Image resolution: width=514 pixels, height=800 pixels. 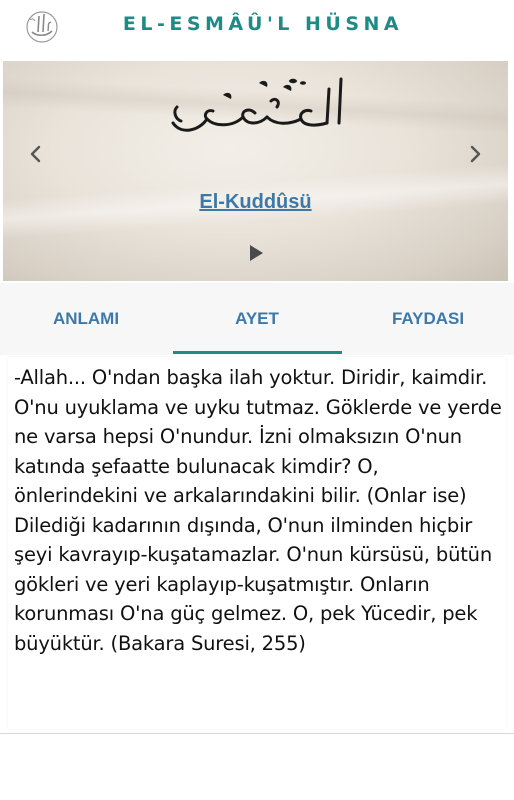 I want to click on active-tab-indicator, so click(x=257, y=352).